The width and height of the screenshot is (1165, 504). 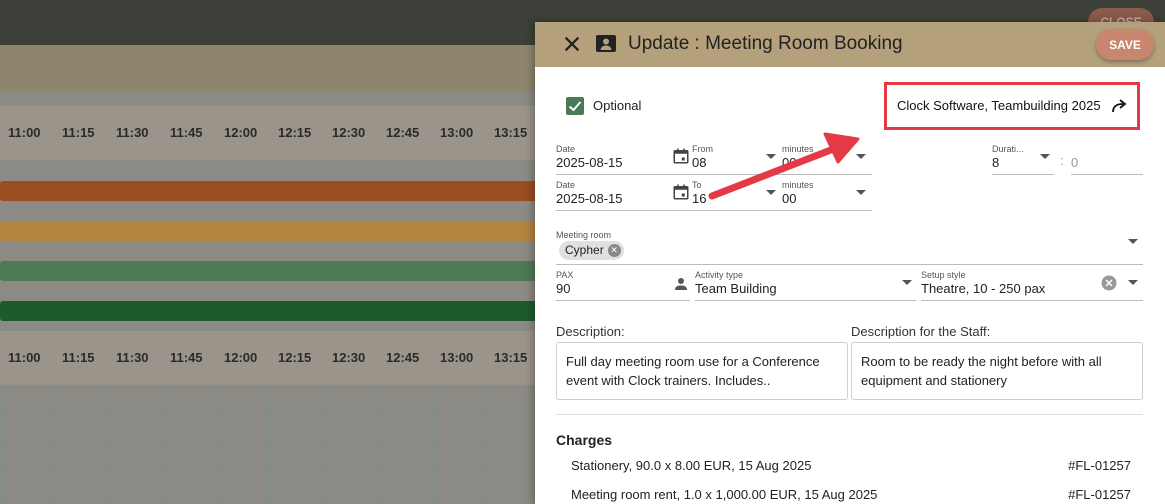 I want to click on setup-style-underline, so click(x=1032, y=300).